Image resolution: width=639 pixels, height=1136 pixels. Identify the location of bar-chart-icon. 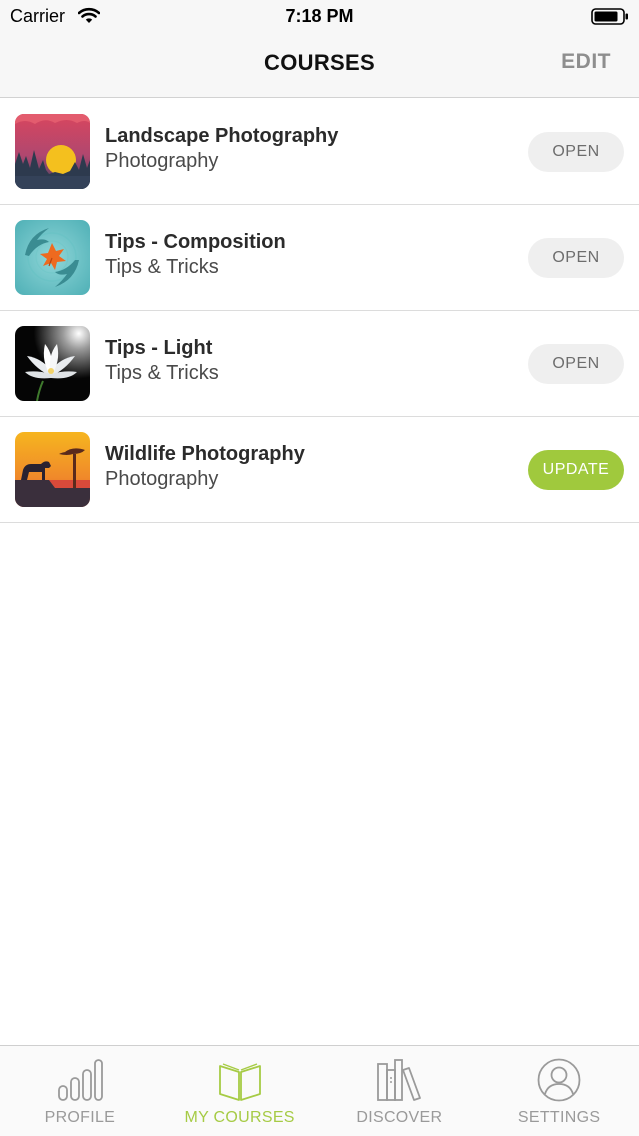
(80, 1082).